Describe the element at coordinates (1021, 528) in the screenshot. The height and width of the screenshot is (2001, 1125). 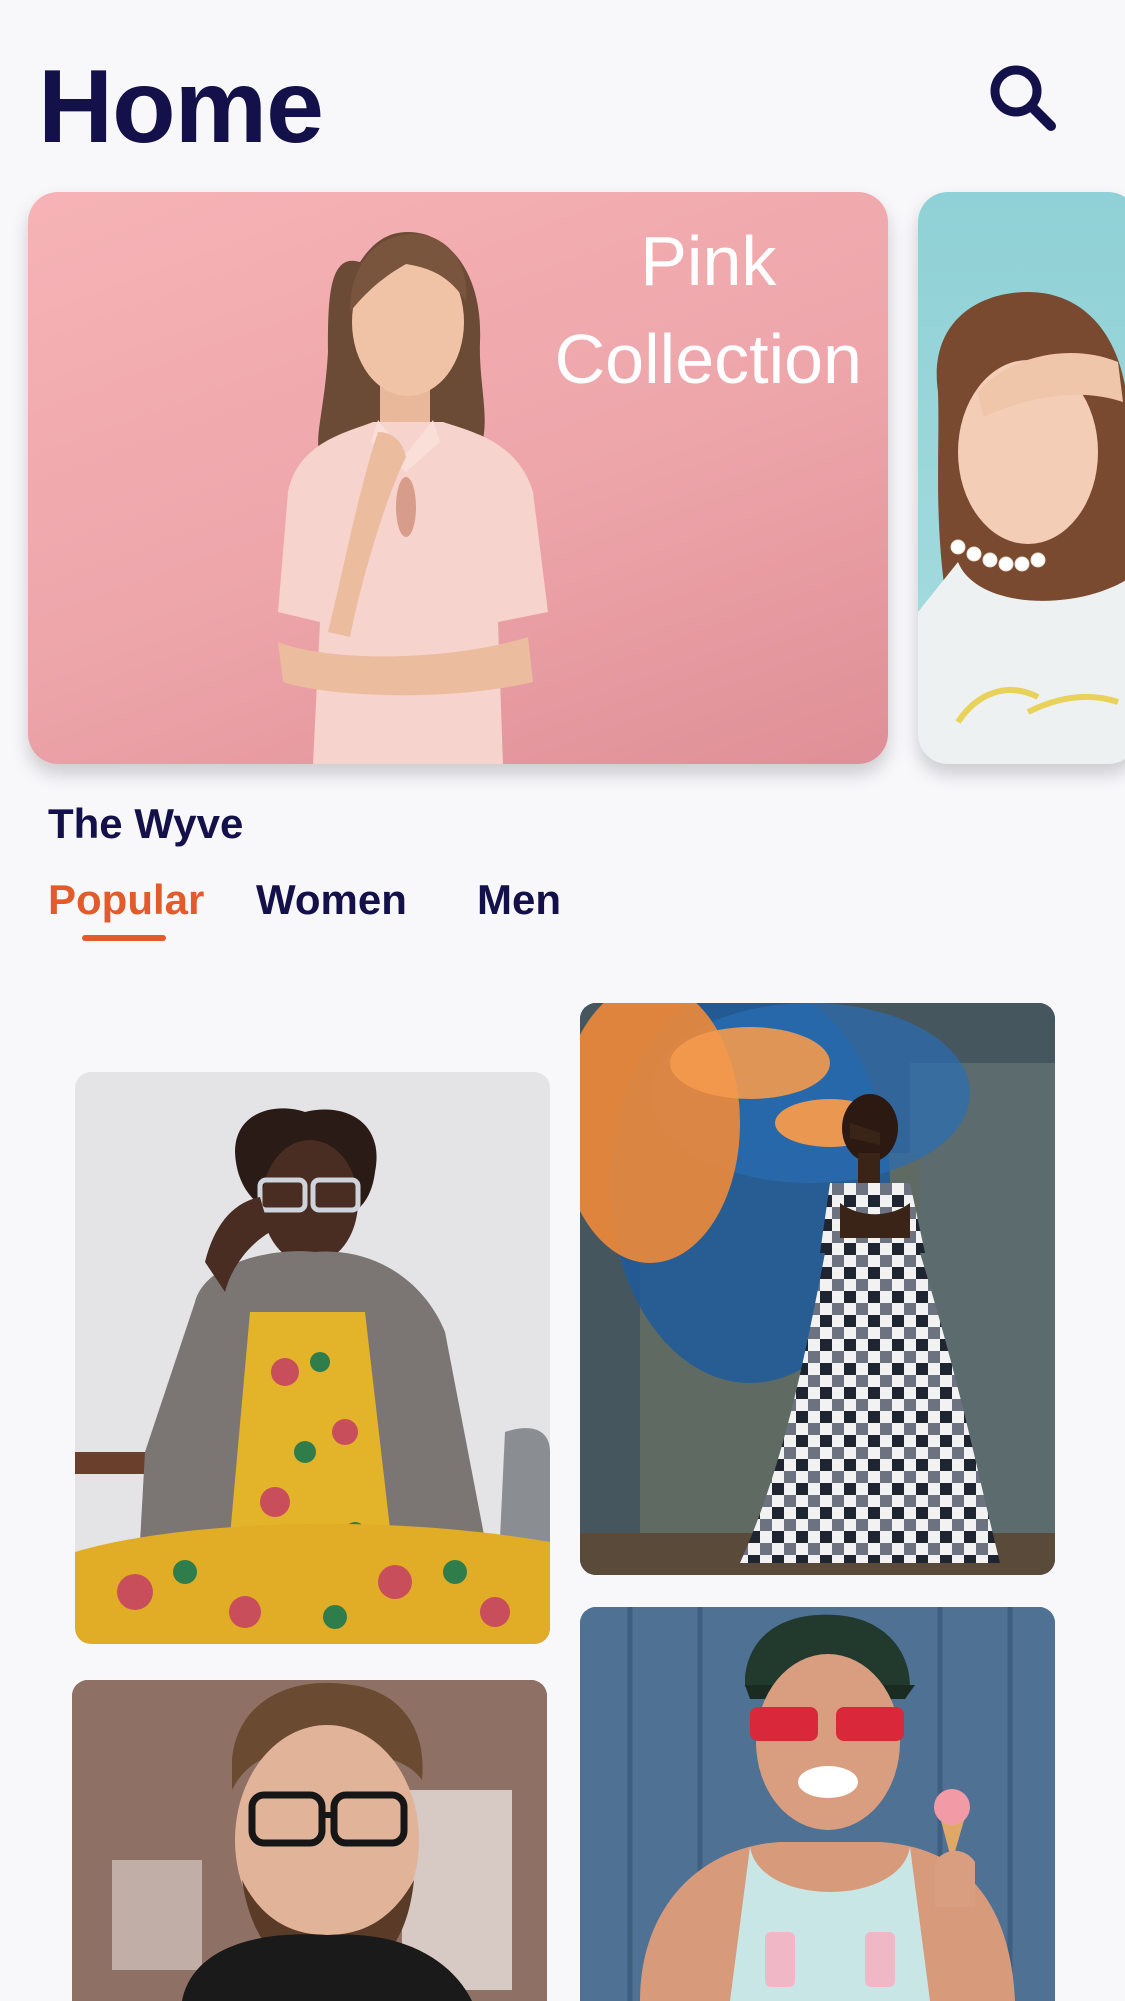
I see `model-photo` at that location.